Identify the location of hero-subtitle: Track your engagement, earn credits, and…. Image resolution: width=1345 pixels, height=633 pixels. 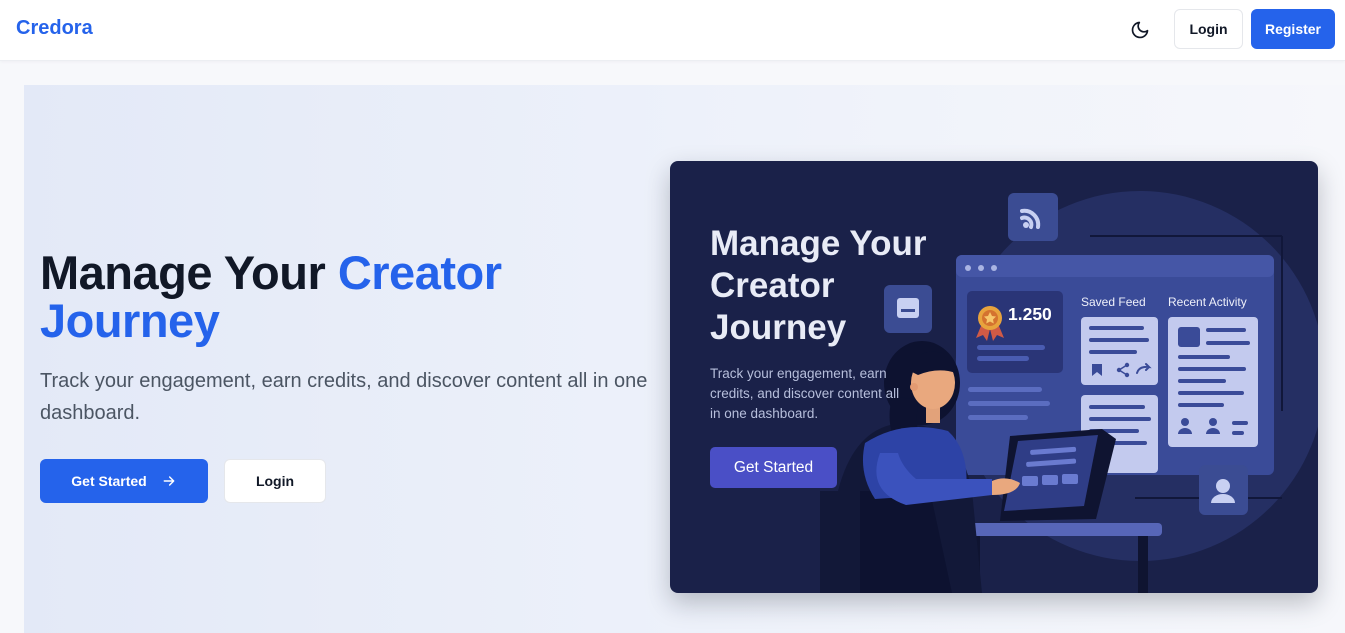
(344, 397).